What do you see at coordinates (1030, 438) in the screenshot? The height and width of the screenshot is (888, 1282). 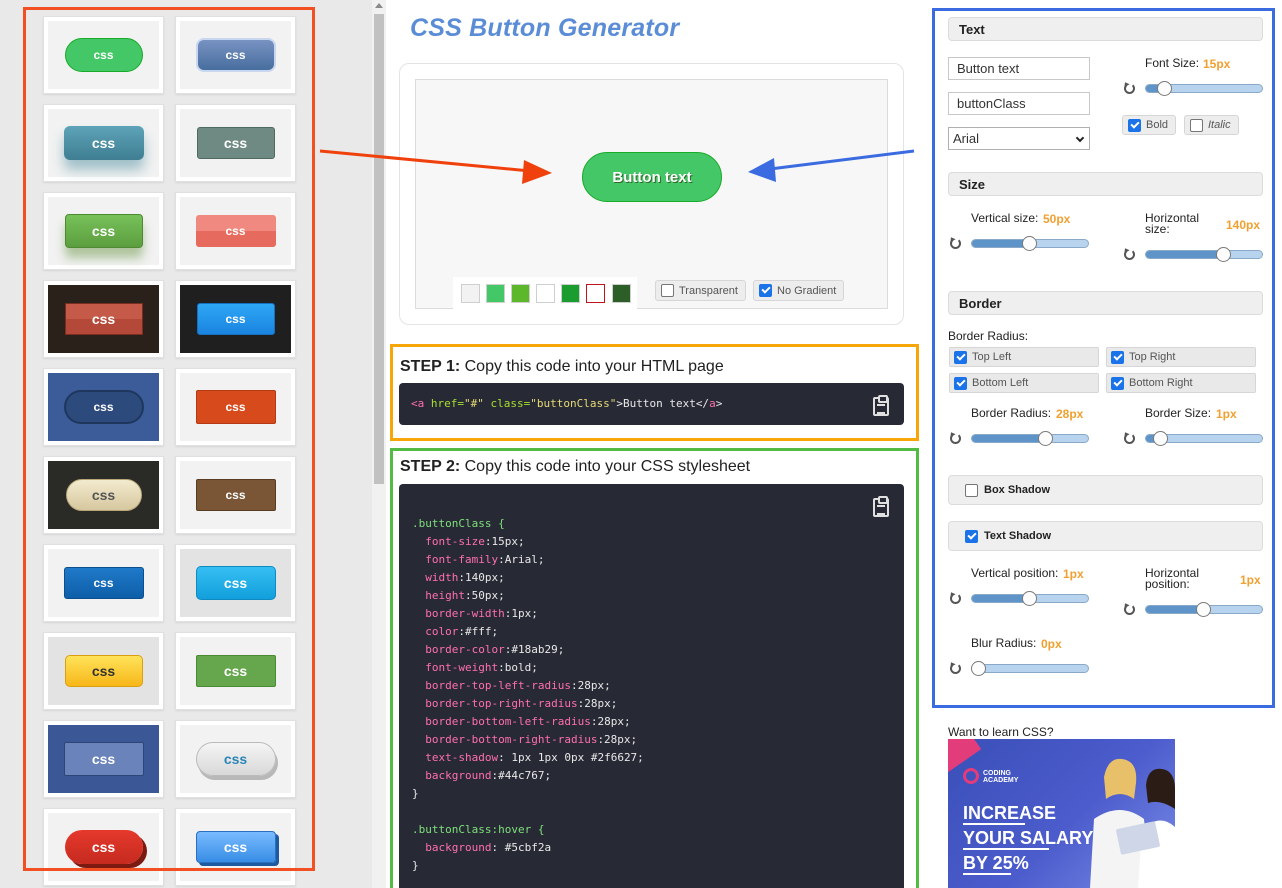 I see `border-radius-slider` at bounding box center [1030, 438].